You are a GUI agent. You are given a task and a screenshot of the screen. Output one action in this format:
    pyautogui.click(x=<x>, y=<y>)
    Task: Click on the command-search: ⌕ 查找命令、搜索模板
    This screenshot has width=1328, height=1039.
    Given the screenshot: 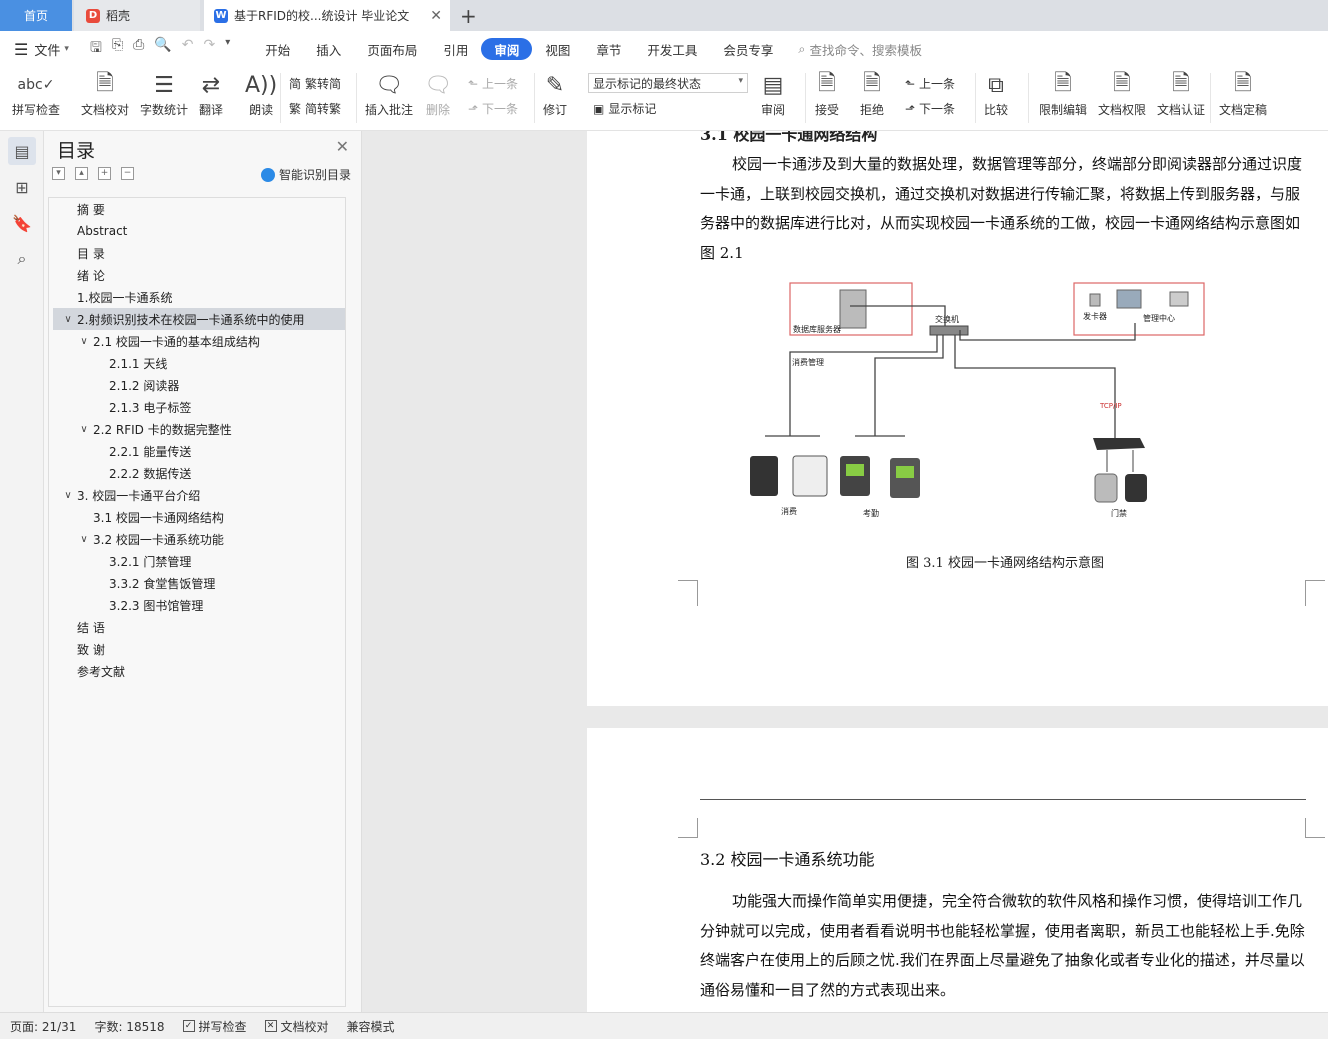 What is the action you would take?
    pyautogui.click(x=860, y=49)
    